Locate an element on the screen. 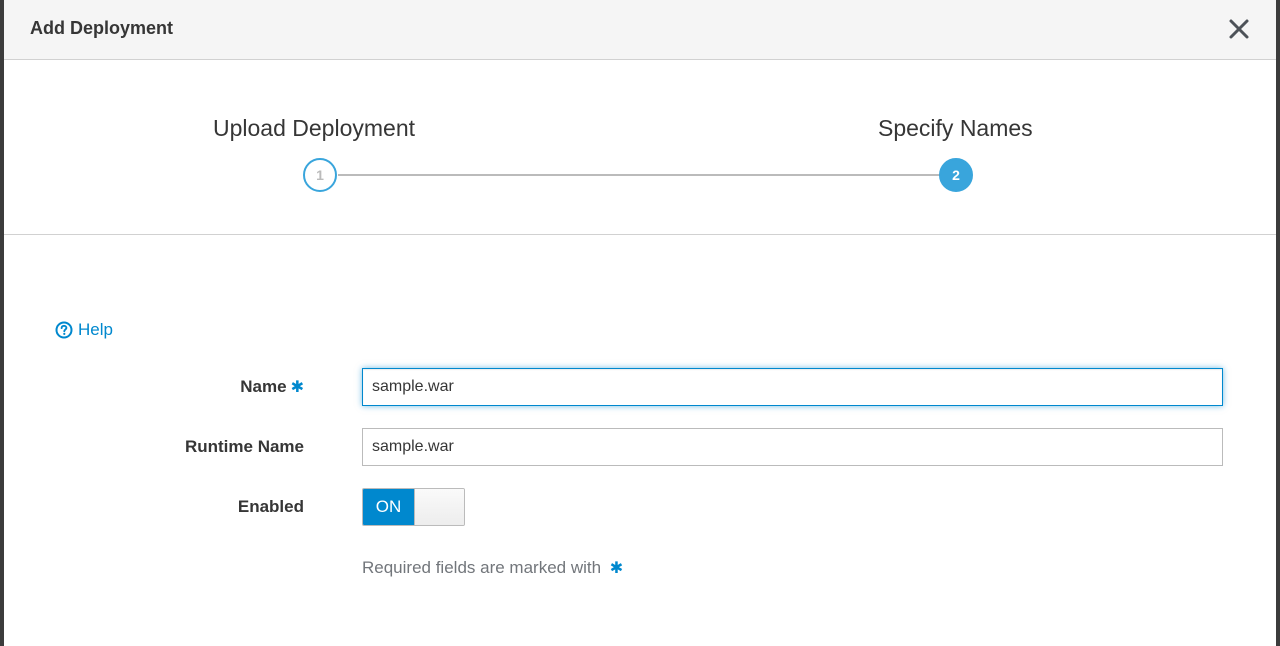 The width and height of the screenshot is (1280, 646). help-label: Help is located at coordinates (95, 329).